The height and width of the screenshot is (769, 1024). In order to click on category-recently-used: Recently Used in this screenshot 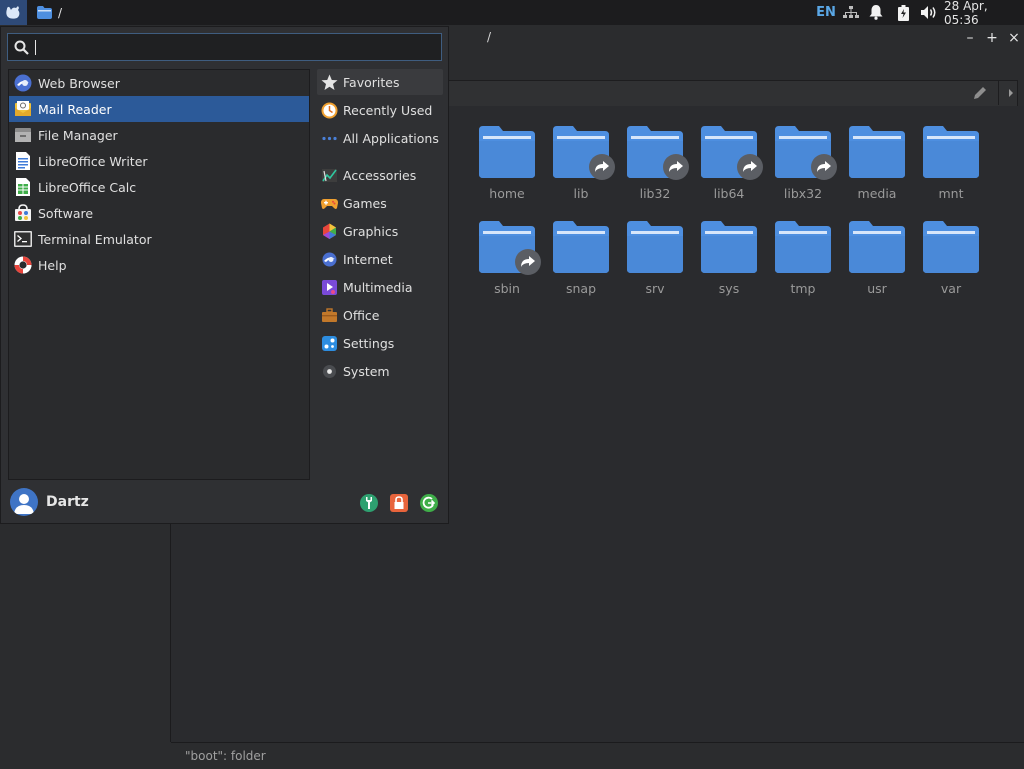, I will do `click(380, 110)`.